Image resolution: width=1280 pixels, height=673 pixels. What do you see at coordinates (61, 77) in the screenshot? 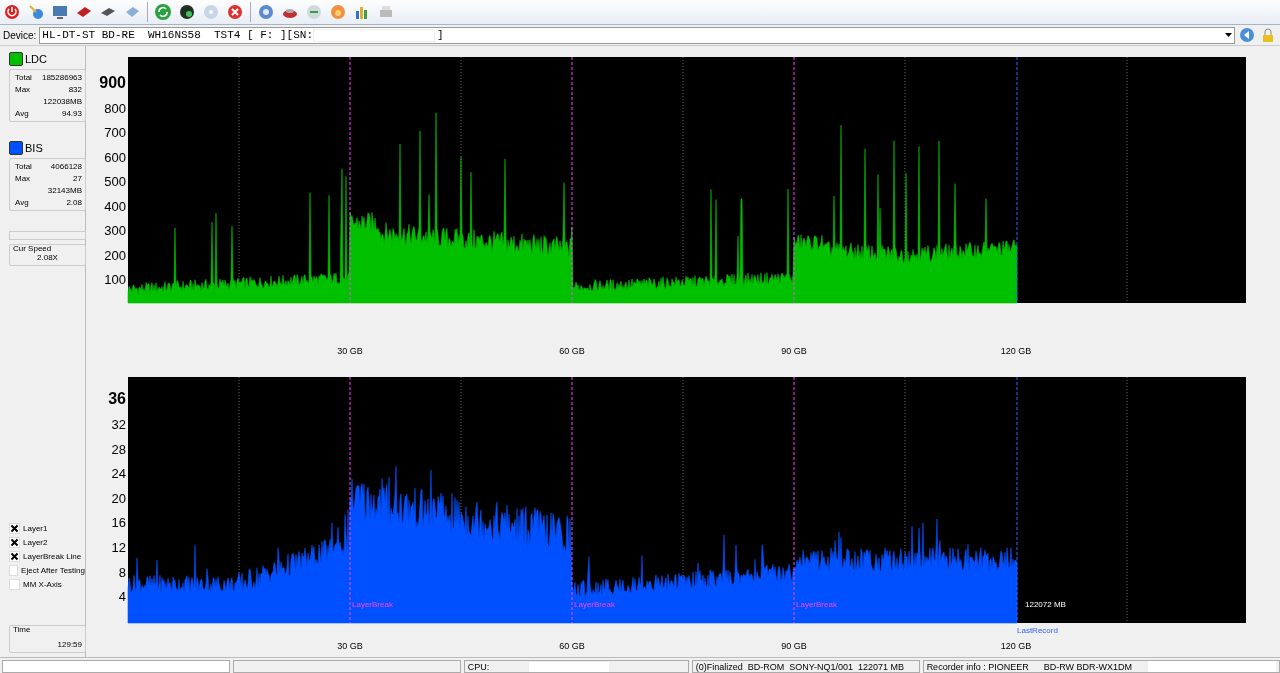
I see `stat-value: 185286963` at bounding box center [61, 77].